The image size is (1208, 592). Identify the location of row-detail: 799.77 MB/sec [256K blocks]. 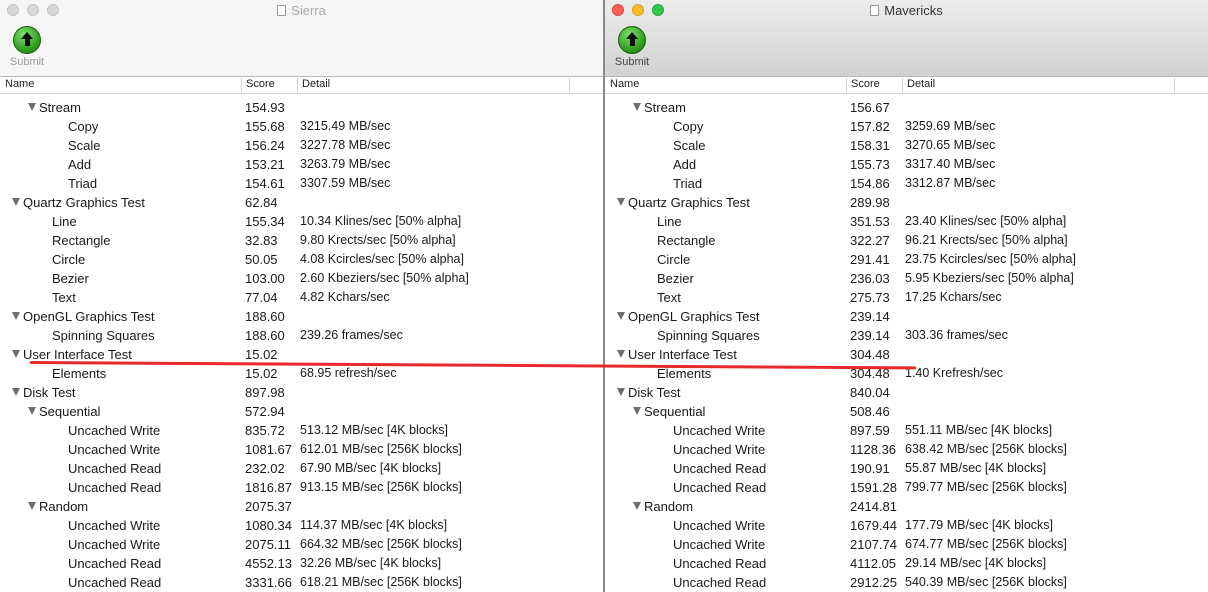
(986, 487).